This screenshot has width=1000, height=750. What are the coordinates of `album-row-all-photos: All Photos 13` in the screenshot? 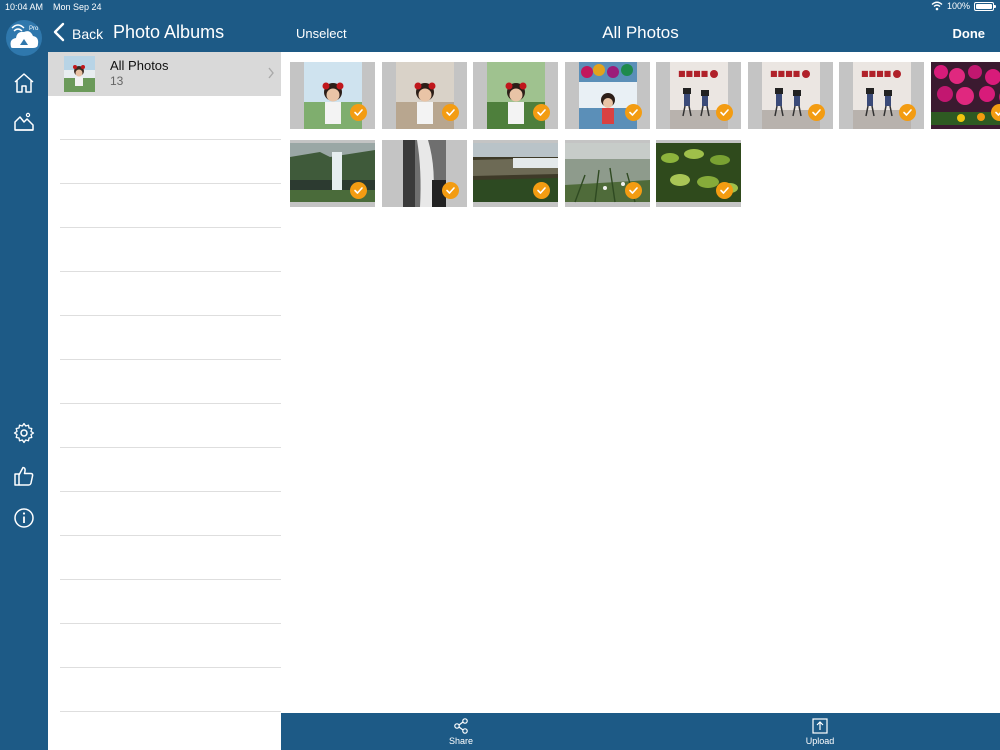 It's located at (164, 74).